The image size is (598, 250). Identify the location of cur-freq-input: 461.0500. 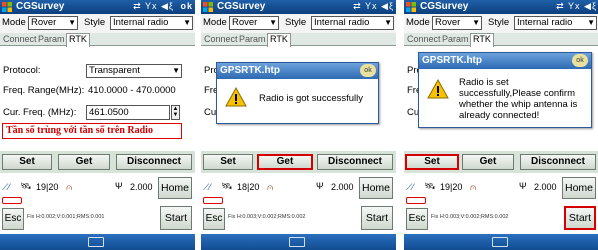
(128, 112).